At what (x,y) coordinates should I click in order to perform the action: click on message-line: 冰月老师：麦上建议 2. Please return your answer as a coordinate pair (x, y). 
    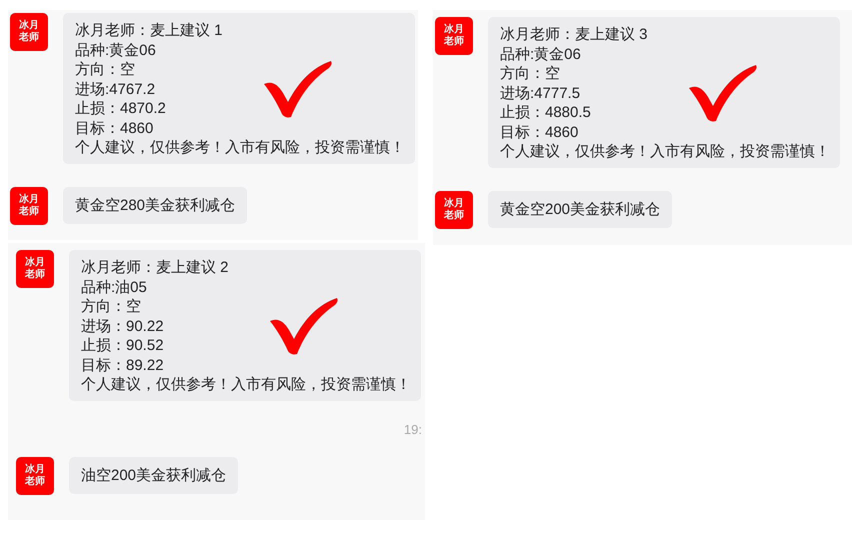
    Looking at the image, I should click on (155, 268).